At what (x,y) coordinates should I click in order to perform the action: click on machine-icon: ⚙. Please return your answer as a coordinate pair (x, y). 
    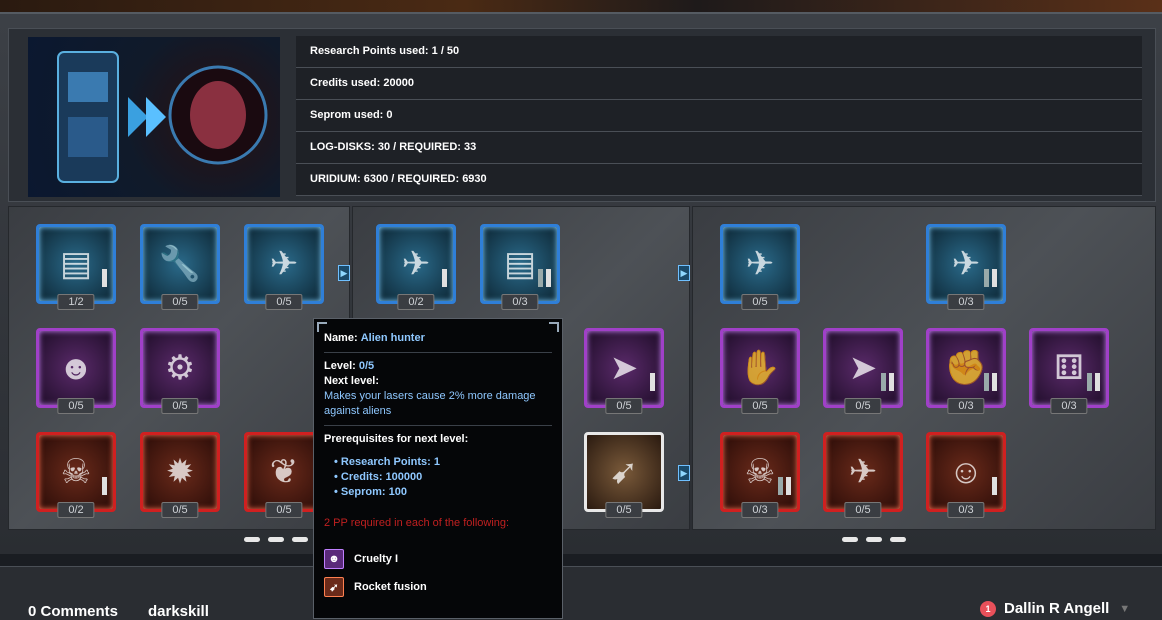
    Looking at the image, I should click on (180, 368).